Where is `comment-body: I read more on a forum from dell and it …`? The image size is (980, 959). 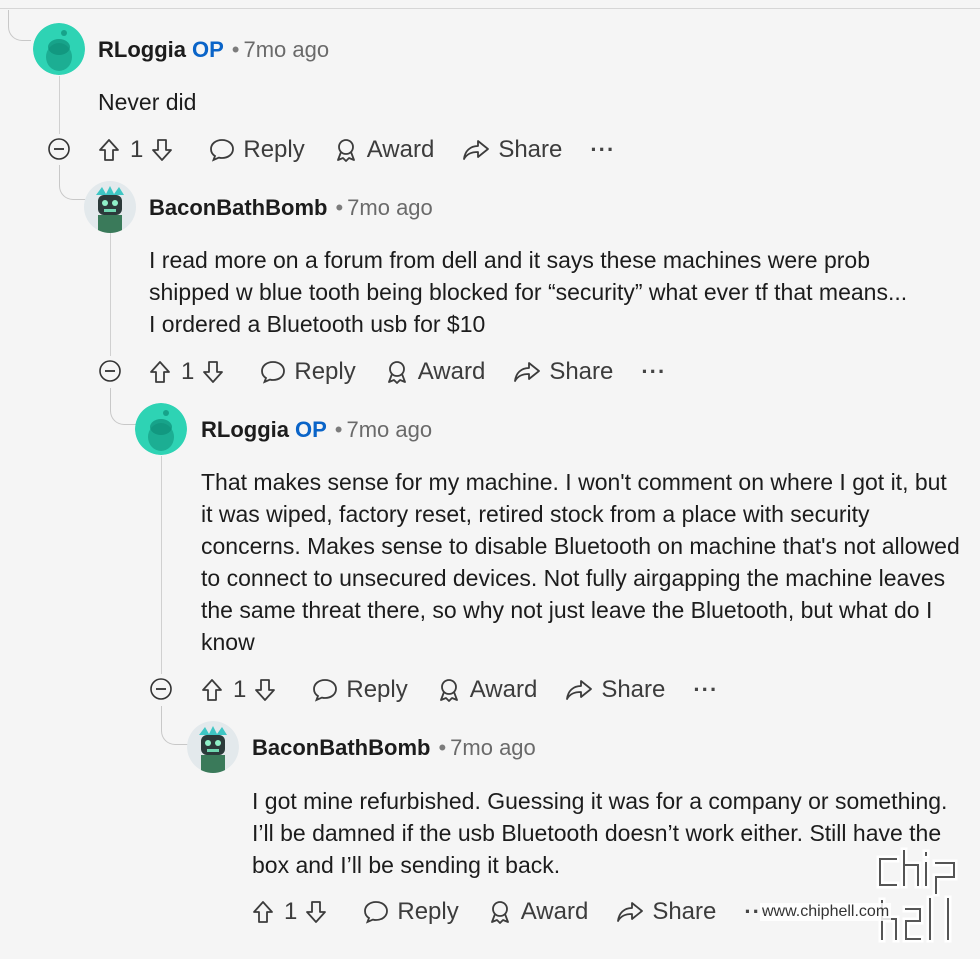 comment-body: I read more on a forum from dell and it … is located at coordinates (528, 292).